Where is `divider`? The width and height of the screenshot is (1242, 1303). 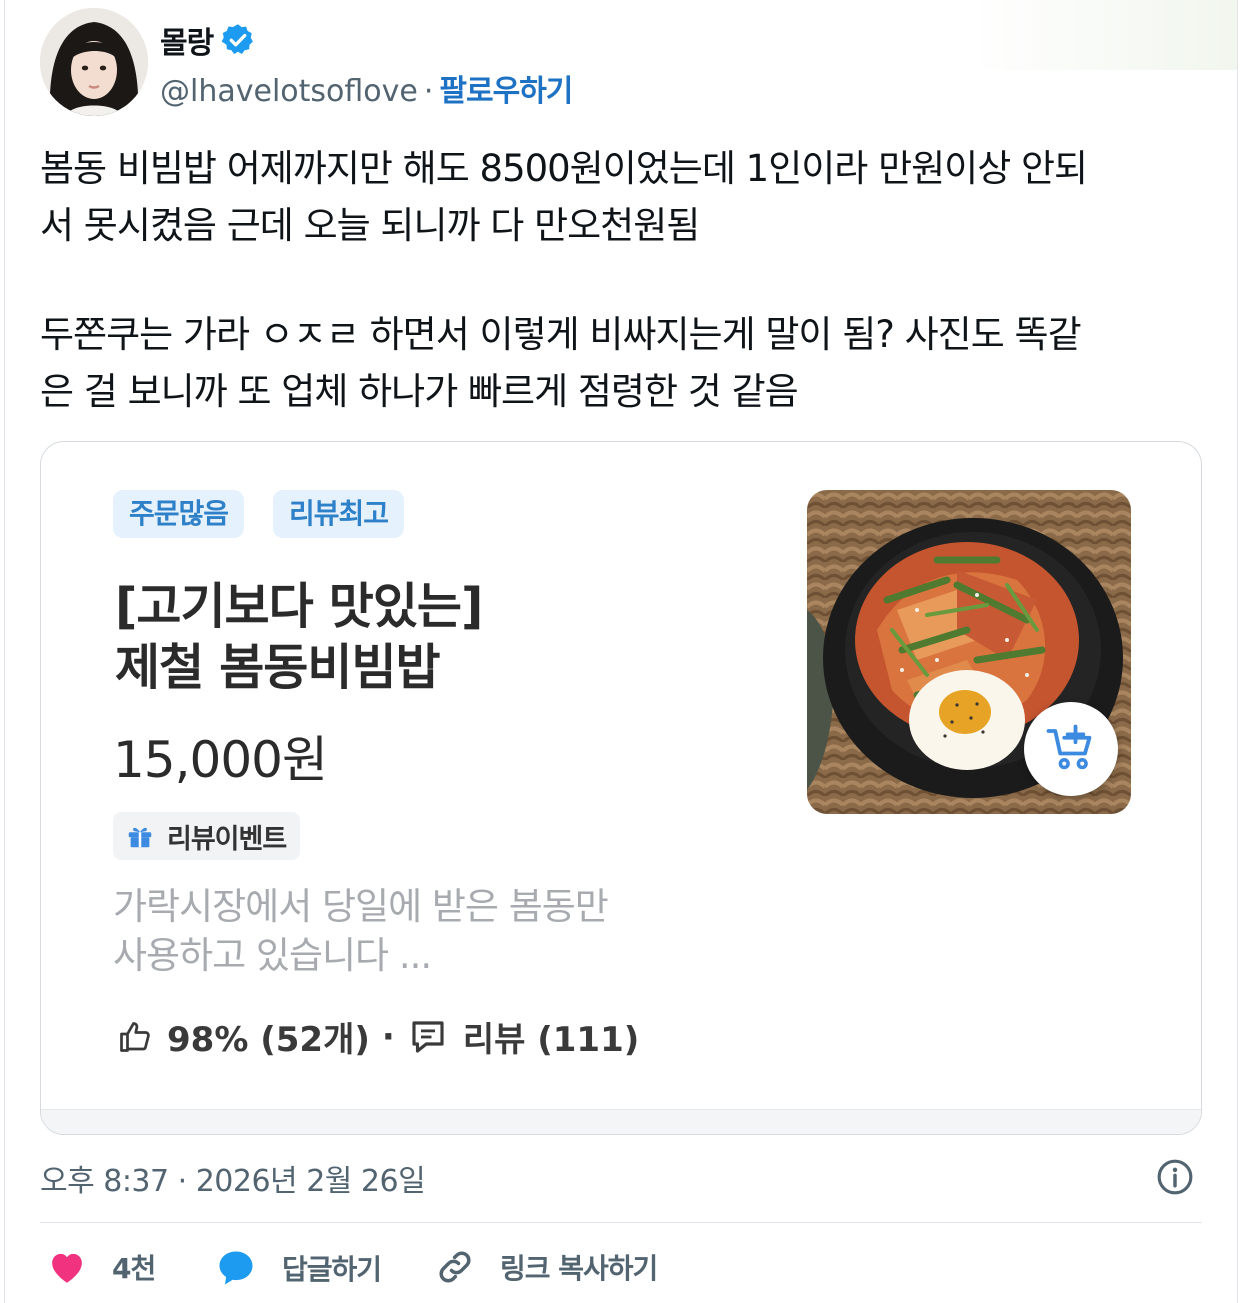
divider is located at coordinates (621, 1222).